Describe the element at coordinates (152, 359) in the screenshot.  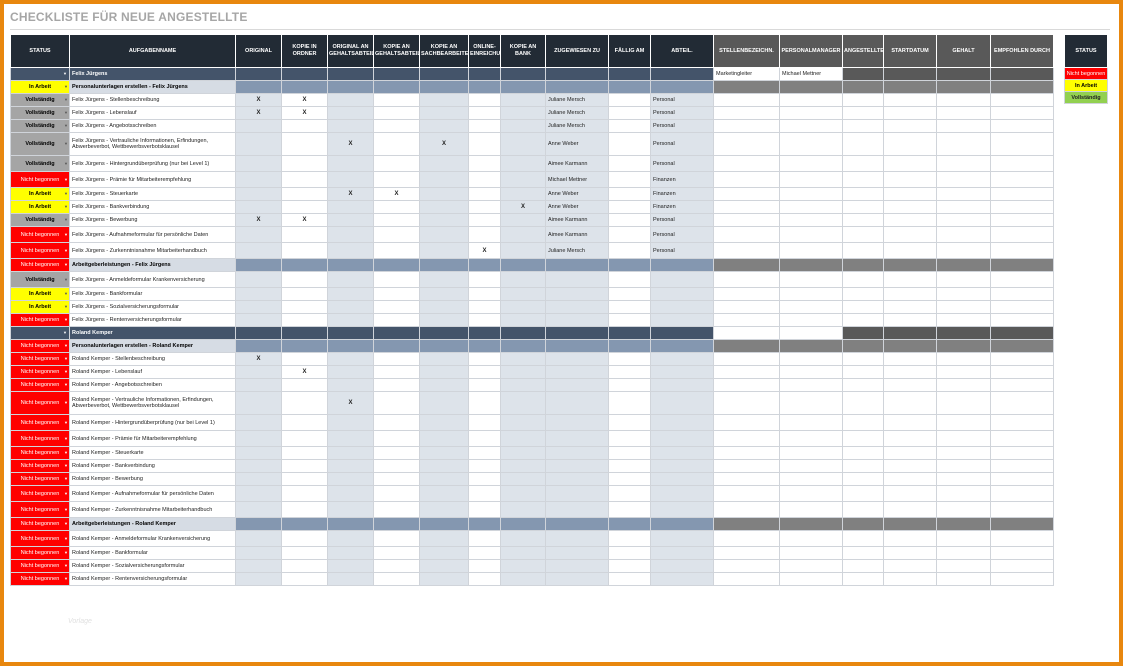
I see `task-name: Roland Kemper - Stellenbeschreibung` at that location.